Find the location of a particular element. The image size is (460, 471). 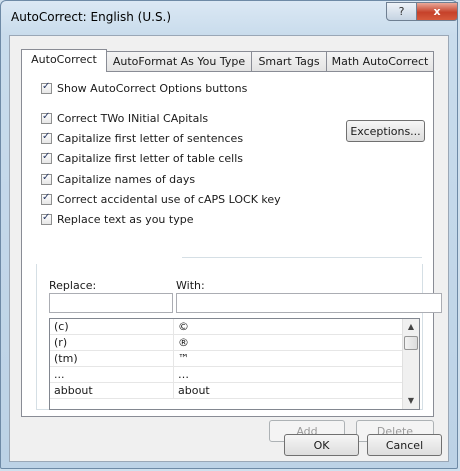

scroll-thumb is located at coordinates (411, 343).